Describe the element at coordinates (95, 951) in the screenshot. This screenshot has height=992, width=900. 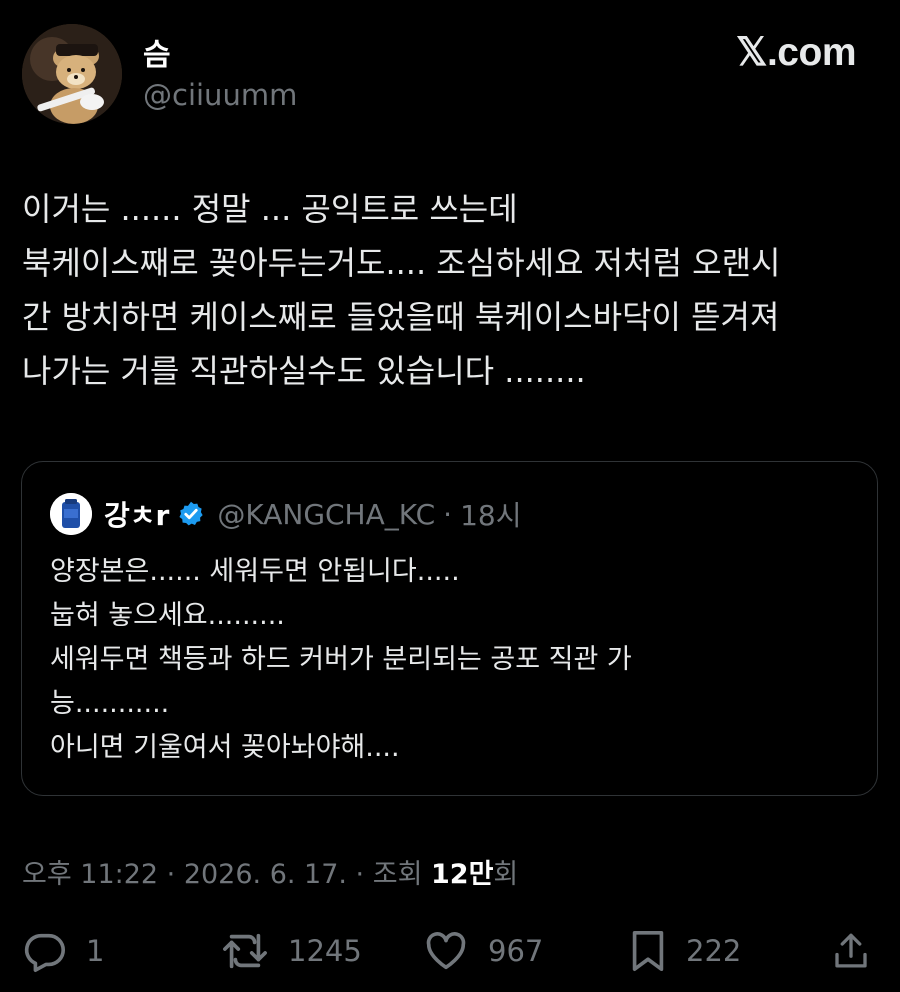
I see `reply-count: 1` at that location.